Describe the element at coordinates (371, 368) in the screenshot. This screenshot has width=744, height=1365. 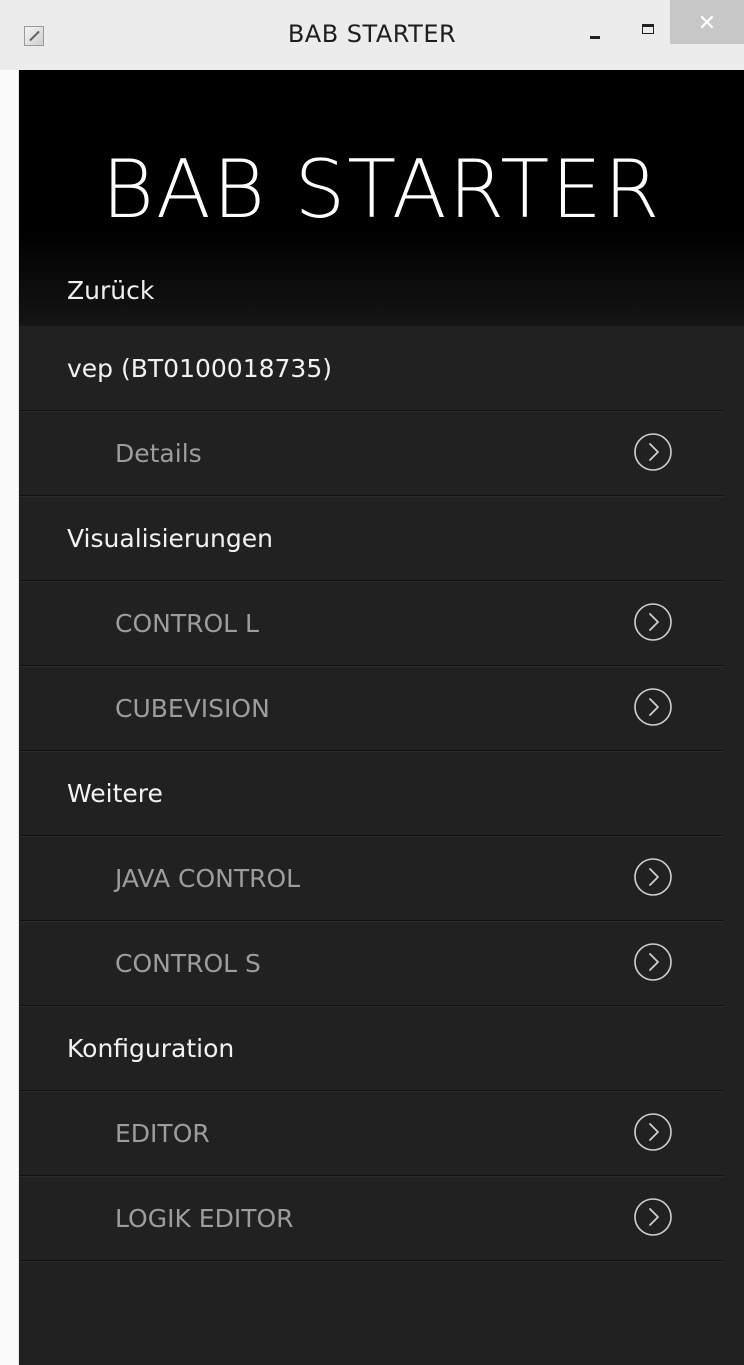
I see `section-device: vep (BT0100018735)` at that location.